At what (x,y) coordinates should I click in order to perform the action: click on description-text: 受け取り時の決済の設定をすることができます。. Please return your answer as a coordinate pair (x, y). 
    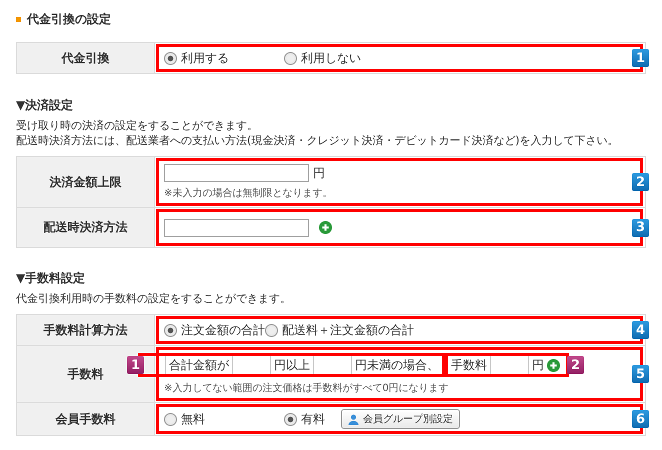
    Looking at the image, I should click on (137, 125).